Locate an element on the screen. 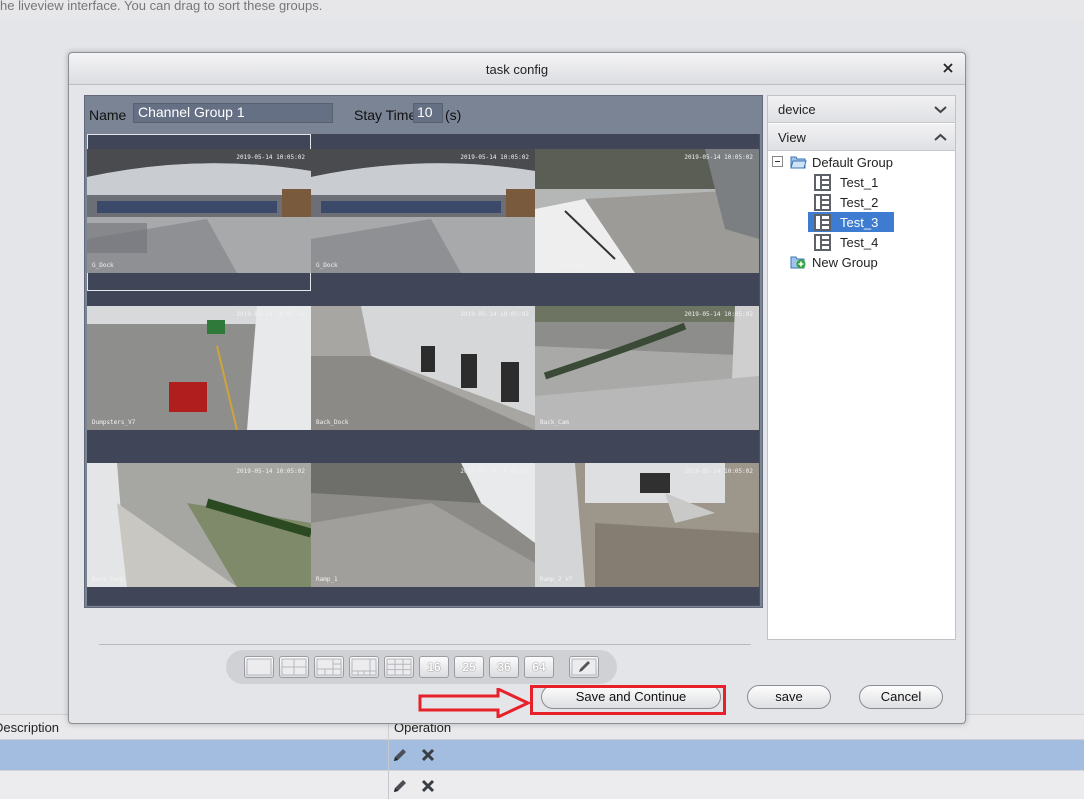 This screenshot has height=799, width=1084. layout-8-button is located at coordinates (364, 667).